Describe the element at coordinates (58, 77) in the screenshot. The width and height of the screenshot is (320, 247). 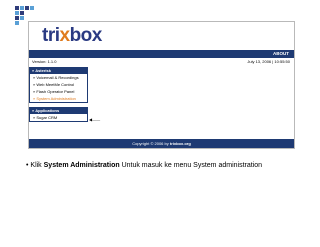
I see `menu-item-voicemail: » Voicemail & Recordings` at that location.